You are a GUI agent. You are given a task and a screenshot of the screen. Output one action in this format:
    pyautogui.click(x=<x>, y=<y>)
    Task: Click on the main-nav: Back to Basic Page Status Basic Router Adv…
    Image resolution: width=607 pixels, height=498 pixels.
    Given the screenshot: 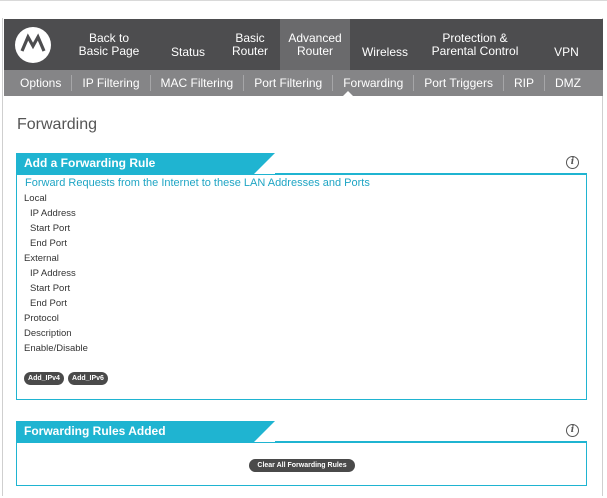 What is the action you would take?
    pyautogui.click(x=303, y=44)
    